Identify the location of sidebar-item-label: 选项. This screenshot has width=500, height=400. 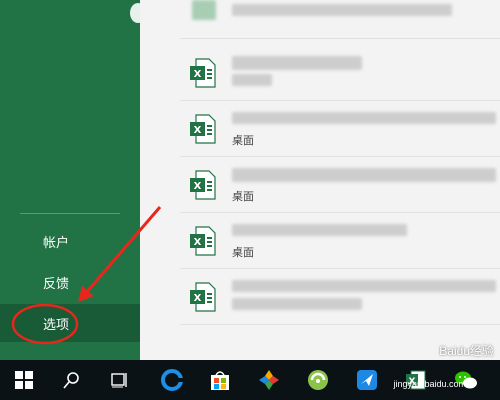
(56, 325).